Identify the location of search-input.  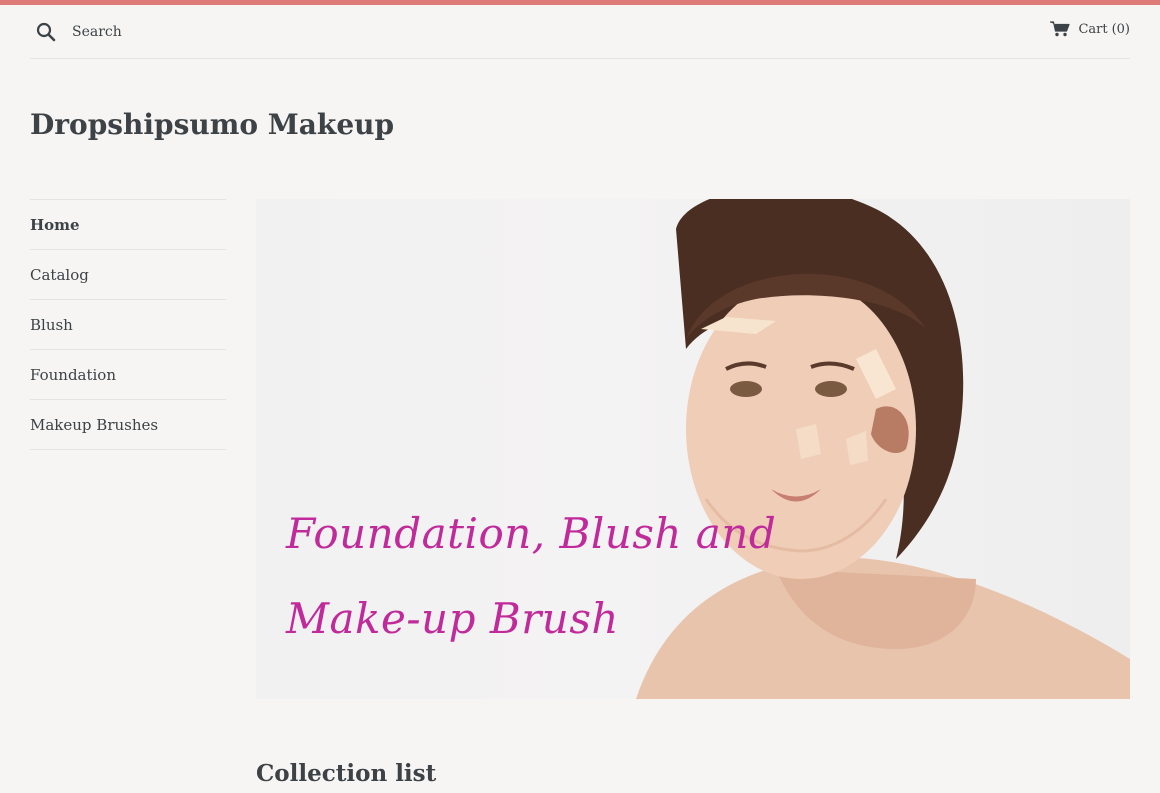
(222, 32).